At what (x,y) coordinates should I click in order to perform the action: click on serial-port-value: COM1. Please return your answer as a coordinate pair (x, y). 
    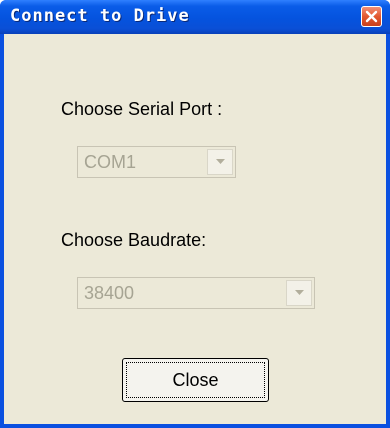
    Looking at the image, I should click on (110, 162).